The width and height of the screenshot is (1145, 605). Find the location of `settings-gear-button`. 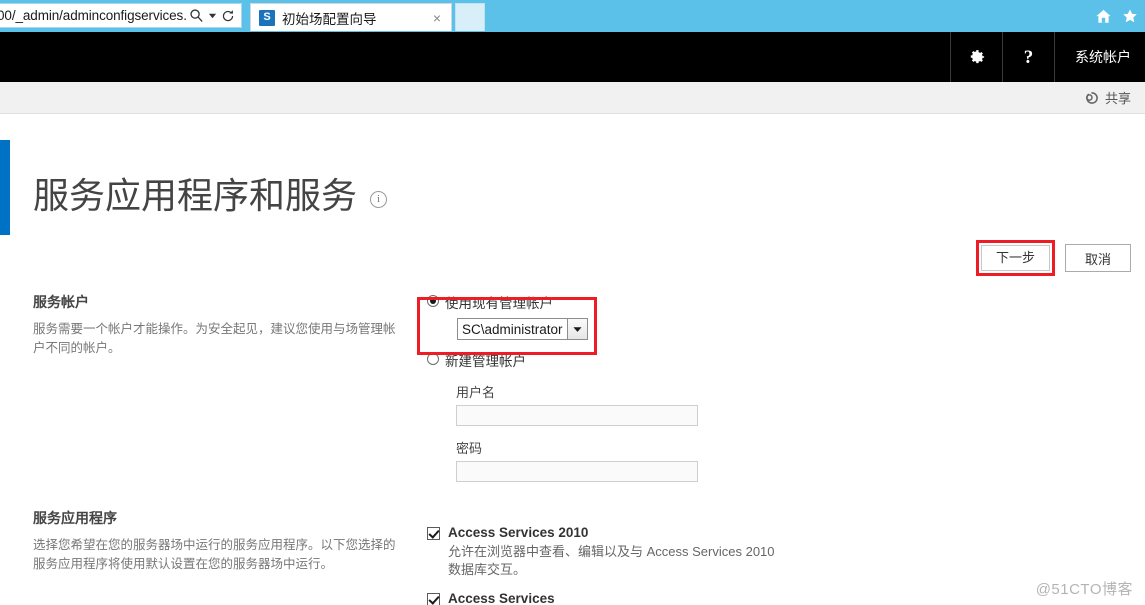

settings-gear-button is located at coordinates (976, 57).